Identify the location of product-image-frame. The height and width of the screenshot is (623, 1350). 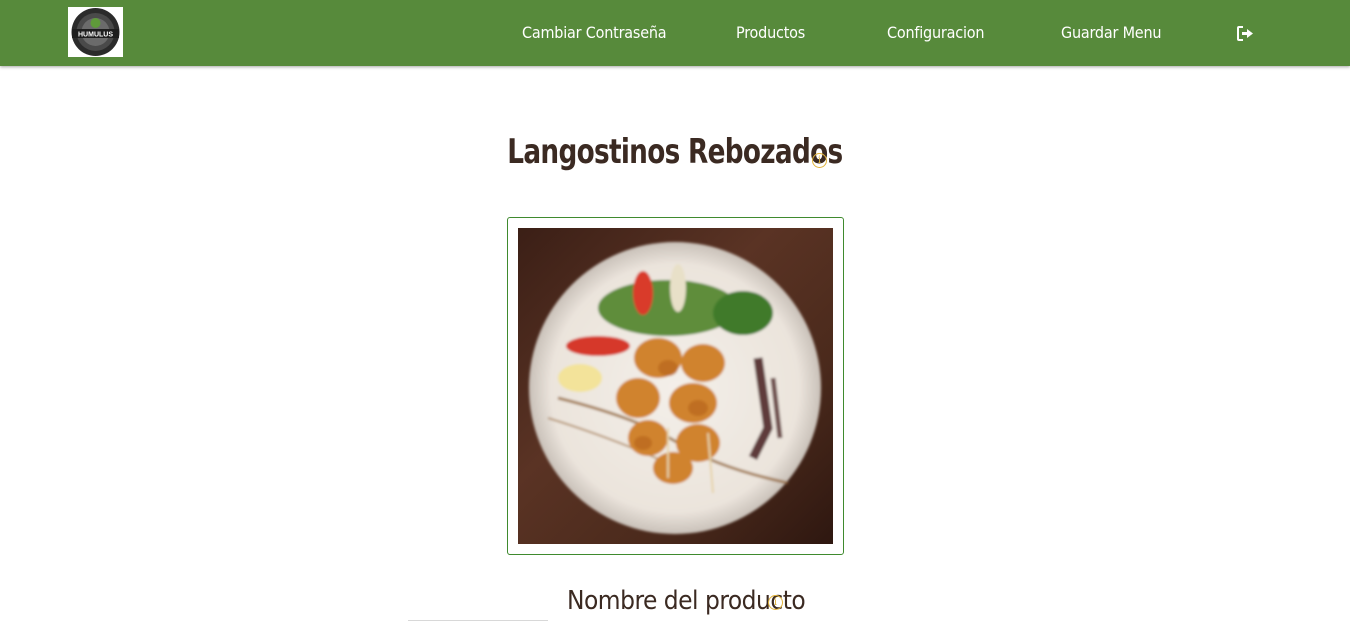
(675, 386).